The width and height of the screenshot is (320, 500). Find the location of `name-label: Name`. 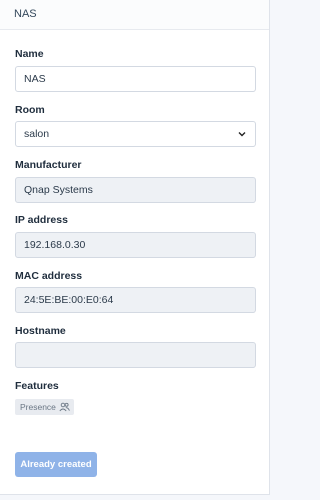

name-label: Name is located at coordinates (29, 54).